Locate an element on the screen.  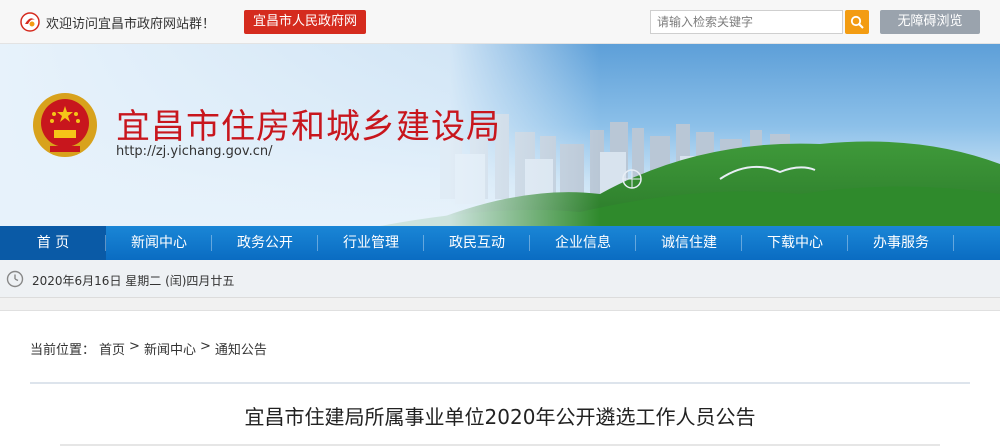
nav-item-credit: 诚信住建 is located at coordinates (689, 243).